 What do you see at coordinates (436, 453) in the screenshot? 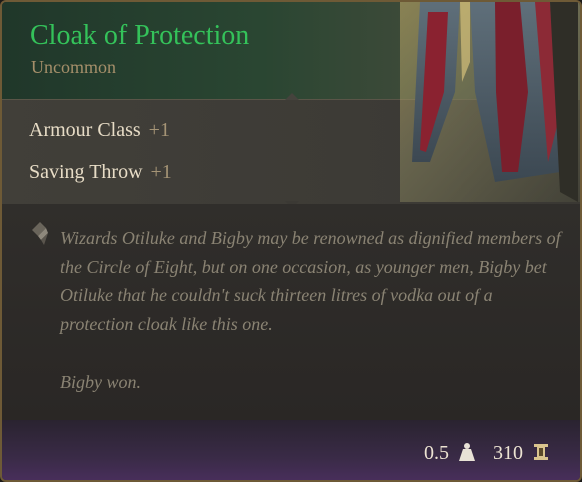
I see `item-weight: 0.5` at bounding box center [436, 453].